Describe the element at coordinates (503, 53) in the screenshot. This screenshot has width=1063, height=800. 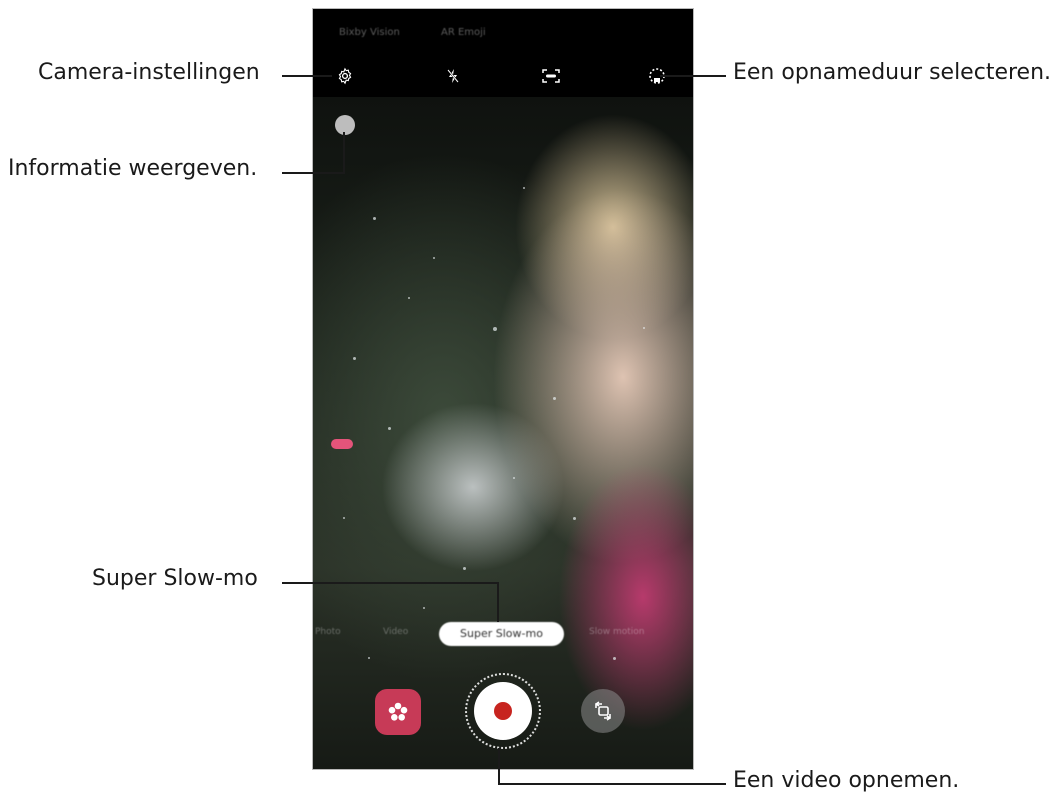
I see `top-bar: Bixby Vision AR Emoji` at that location.